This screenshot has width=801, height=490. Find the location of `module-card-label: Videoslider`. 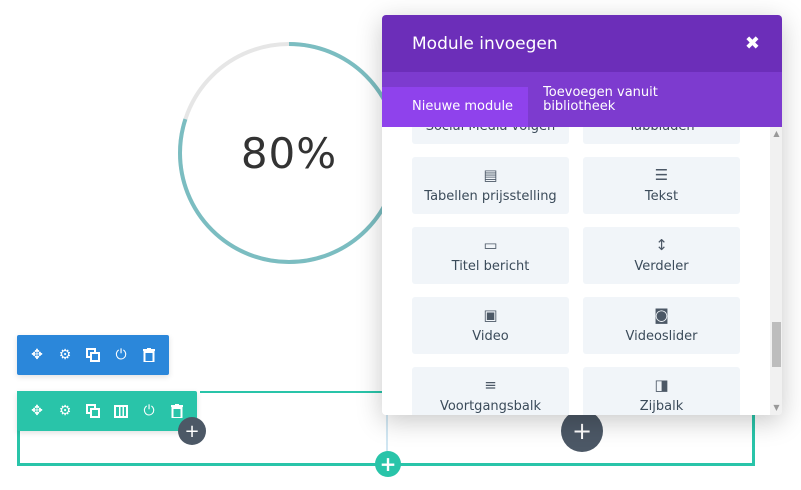

module-card-label: Videoslider is located at coordinates (661, 336).